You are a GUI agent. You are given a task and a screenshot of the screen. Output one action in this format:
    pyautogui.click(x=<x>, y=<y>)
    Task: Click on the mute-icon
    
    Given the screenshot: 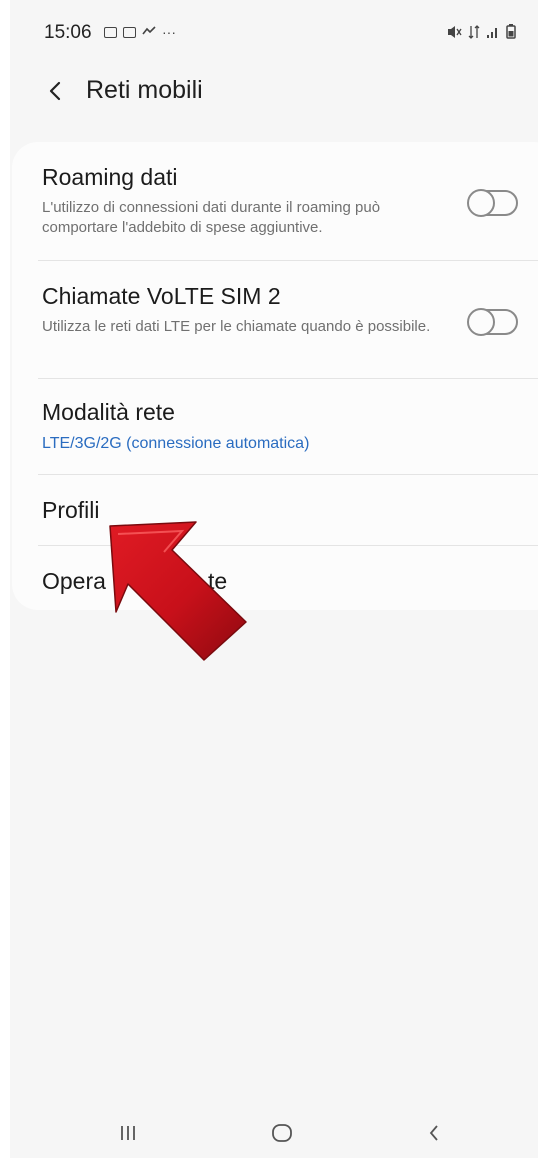 What is the action you would take?
    pyautogui.click(x=454, y=33)
    